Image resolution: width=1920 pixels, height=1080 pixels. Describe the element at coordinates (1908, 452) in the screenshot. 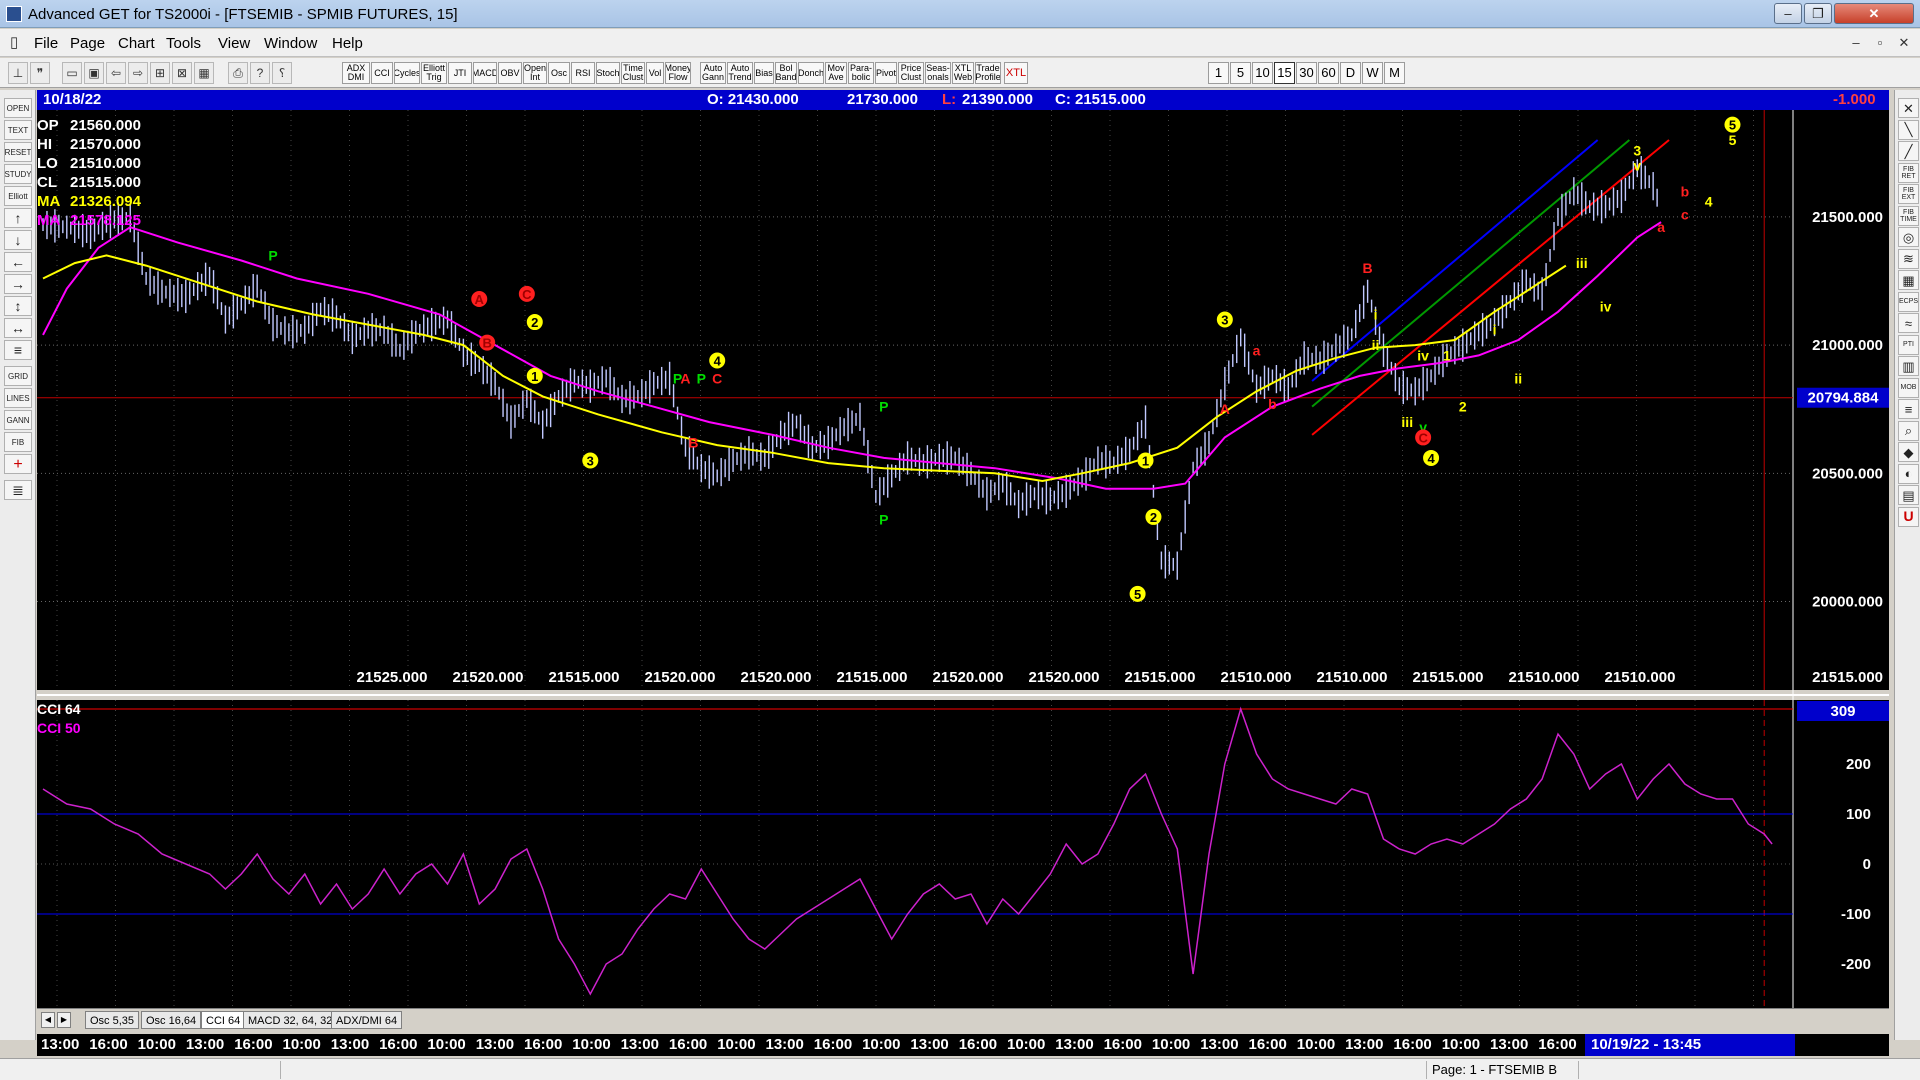

I see `right-tool-17-icon: ◆` at that location.